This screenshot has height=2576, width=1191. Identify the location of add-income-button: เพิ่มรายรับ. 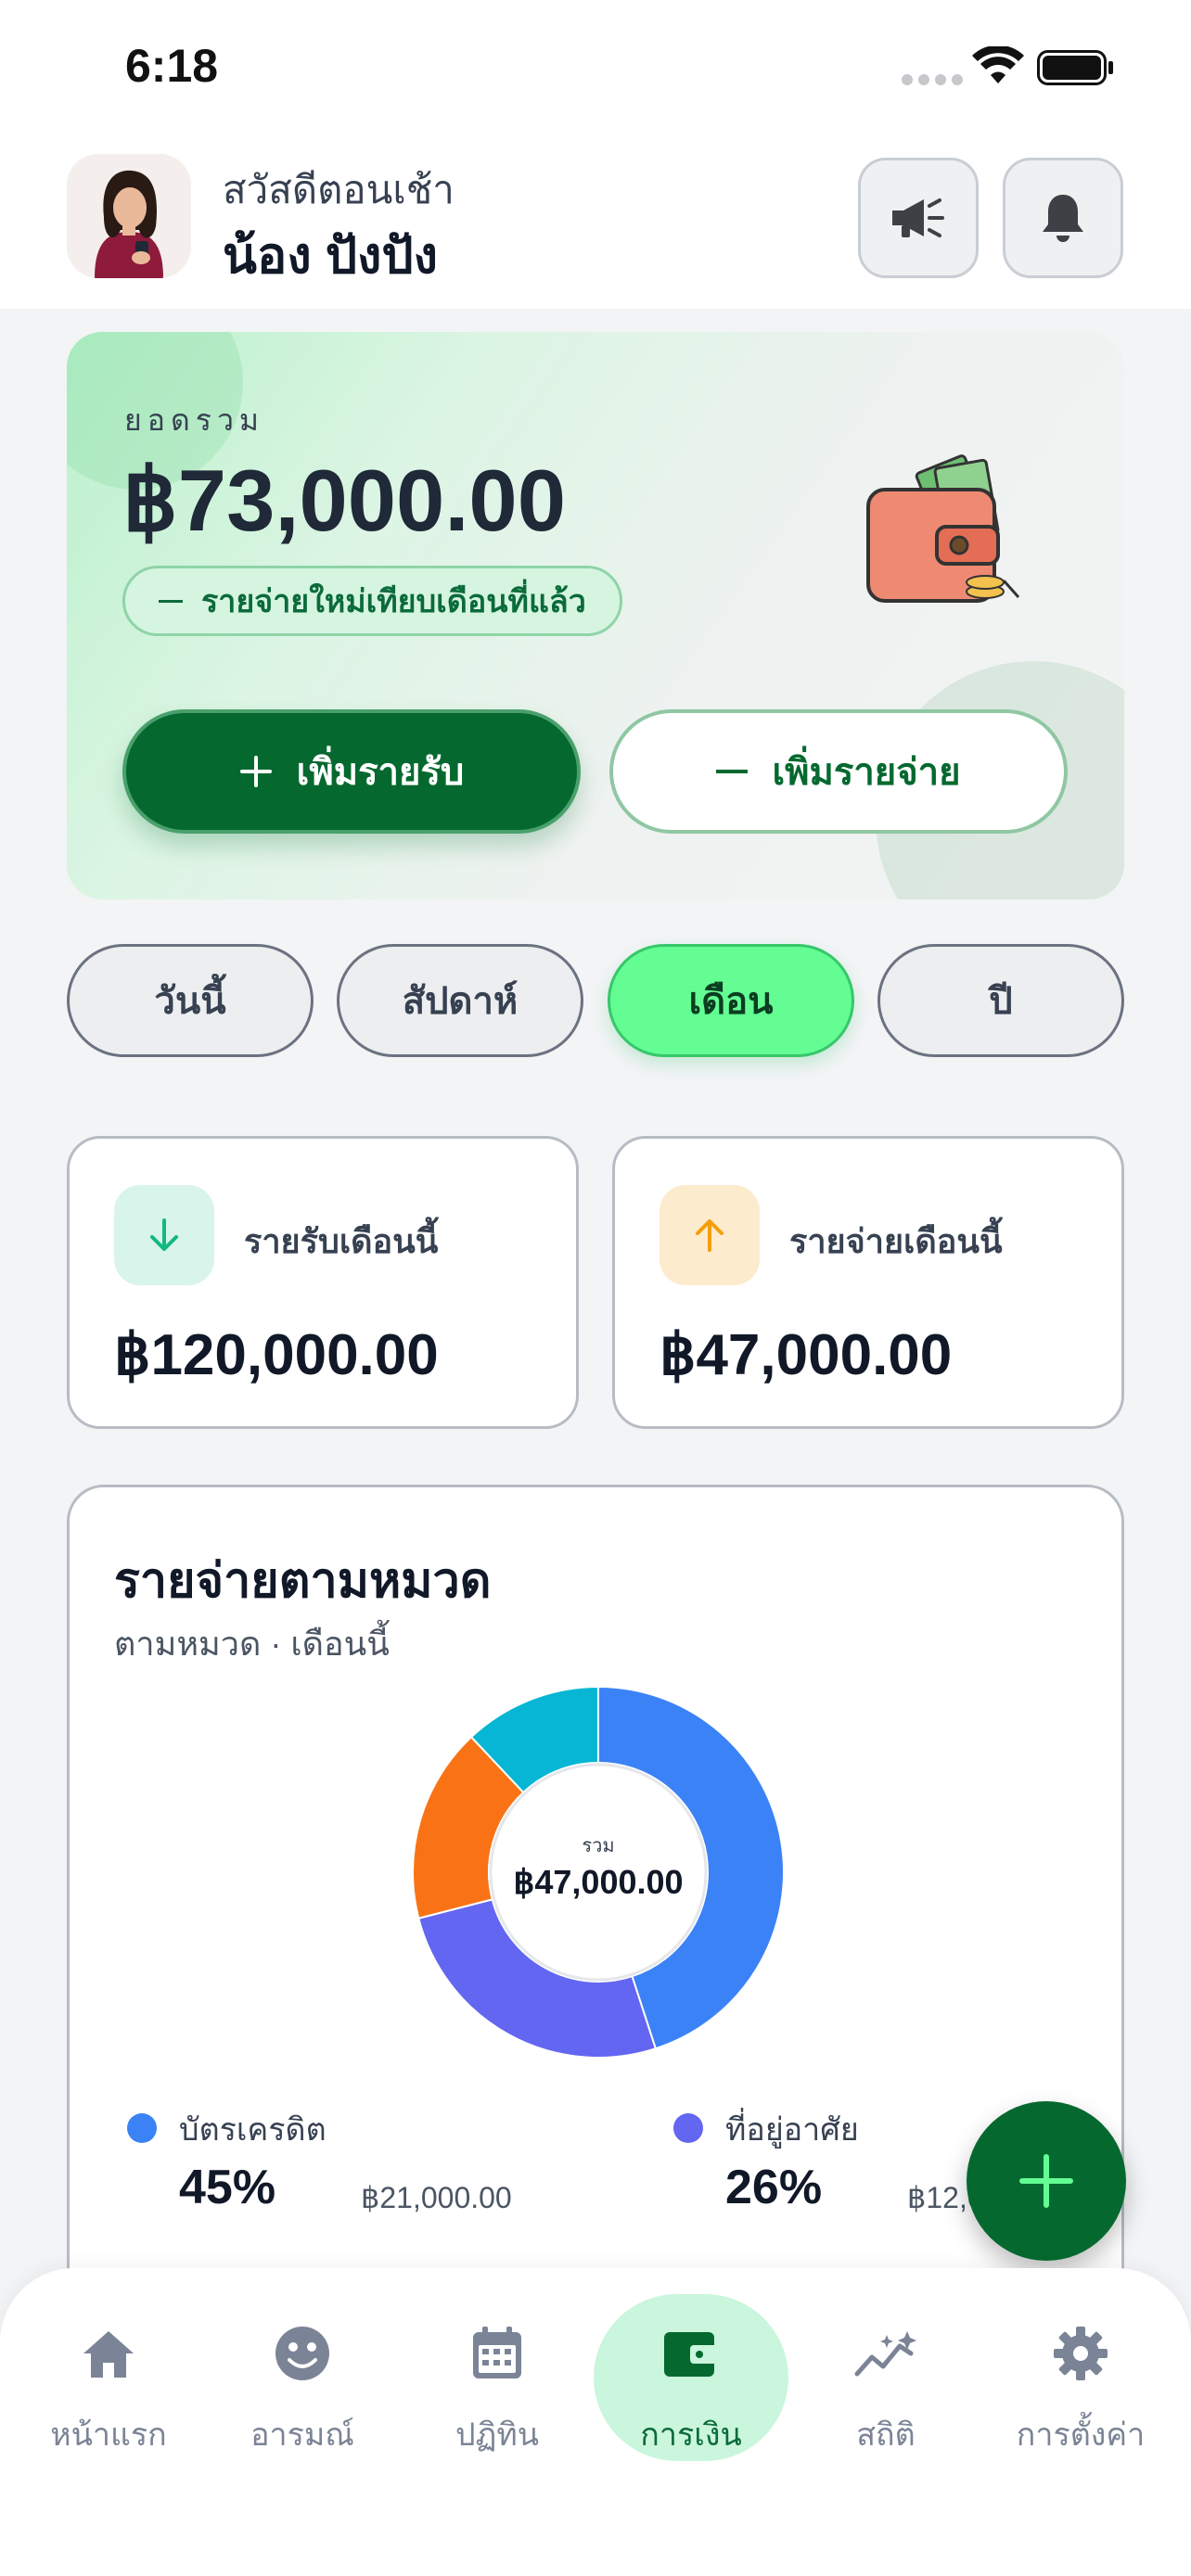
(351, 772).